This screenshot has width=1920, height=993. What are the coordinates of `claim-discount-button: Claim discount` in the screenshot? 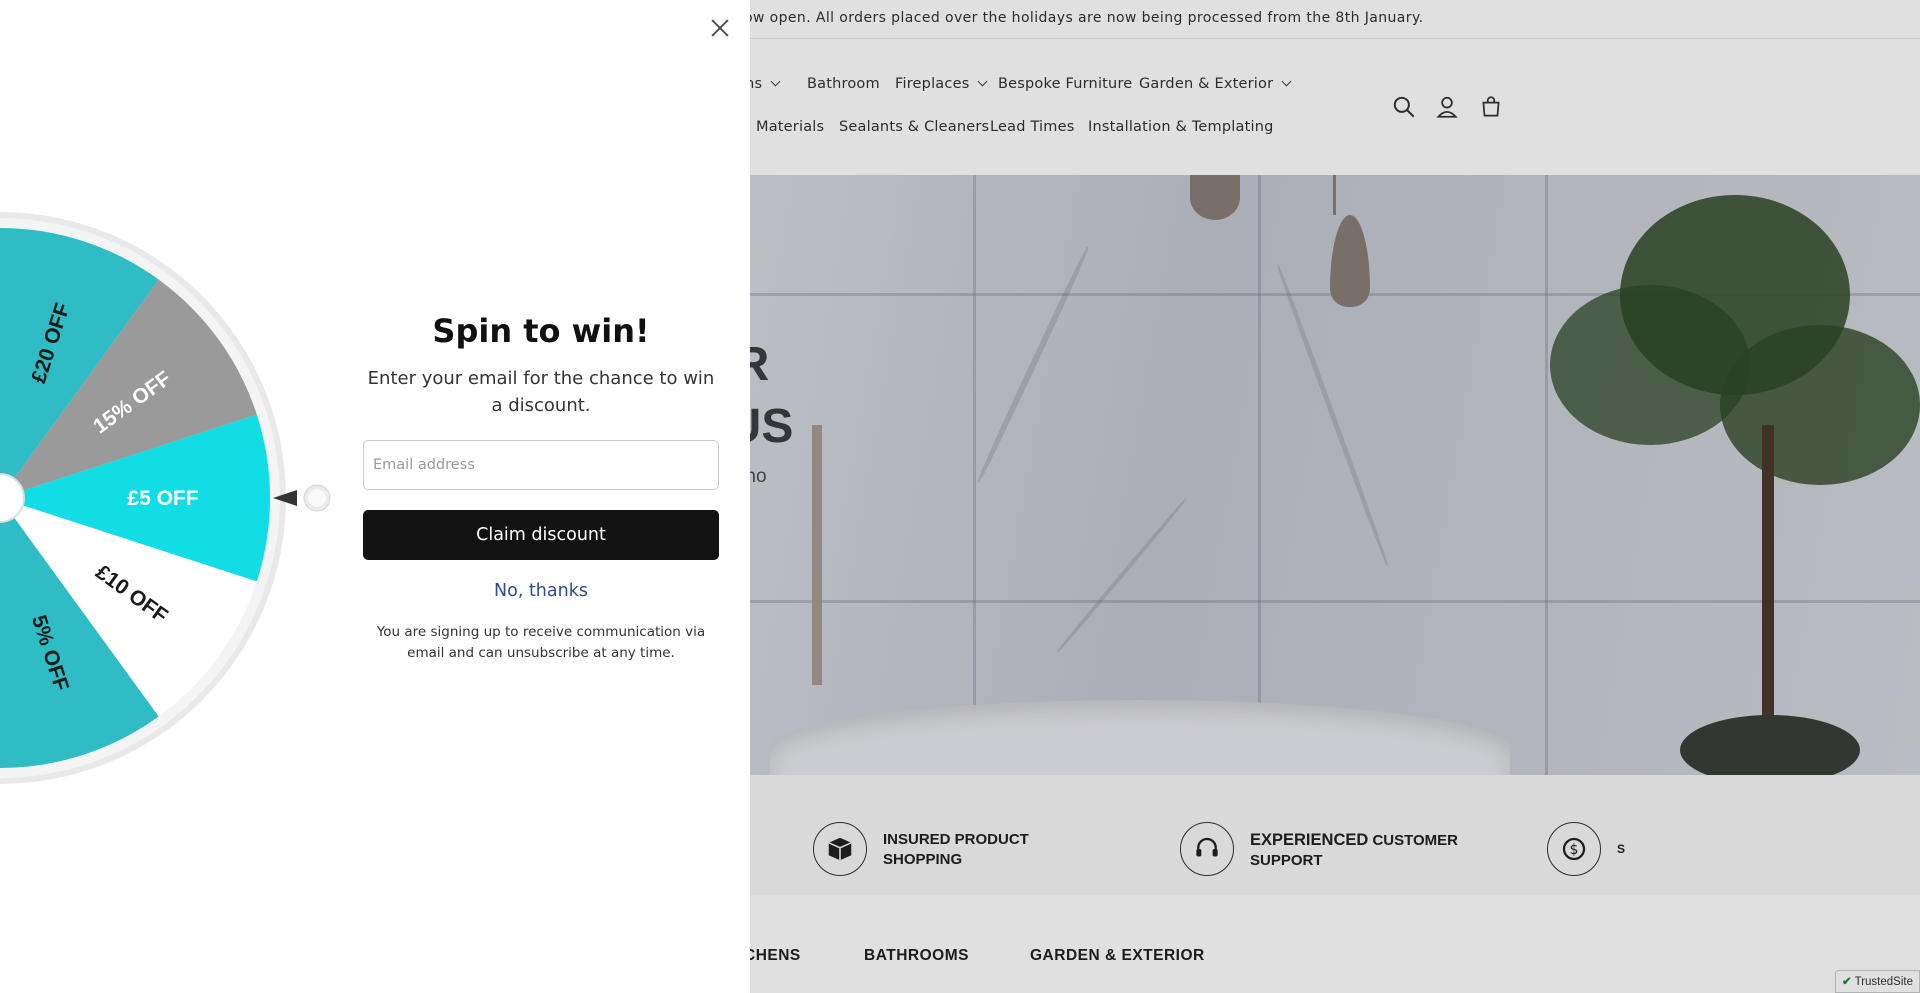 It's located at (541, 535).